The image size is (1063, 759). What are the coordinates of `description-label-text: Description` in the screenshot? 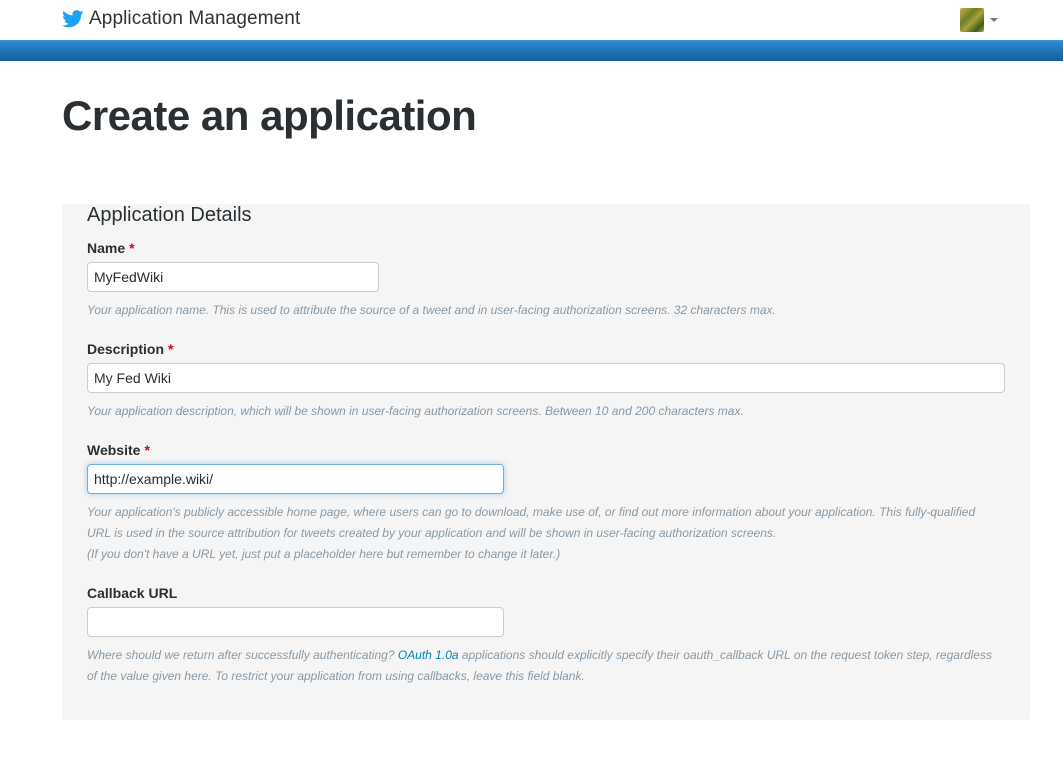 It's located at (126, 349).